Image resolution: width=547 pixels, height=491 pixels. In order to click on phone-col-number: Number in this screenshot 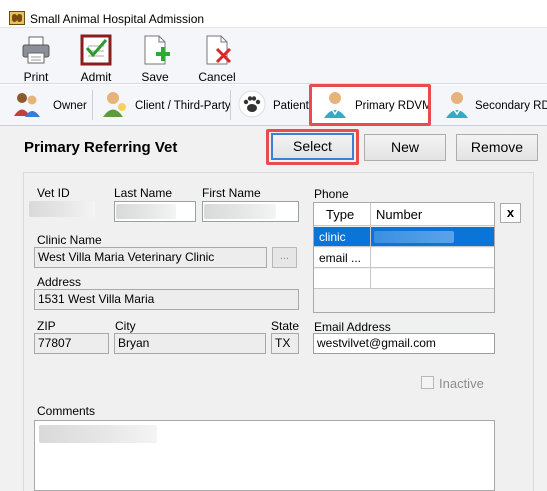, I will do `click(399, 214)`.